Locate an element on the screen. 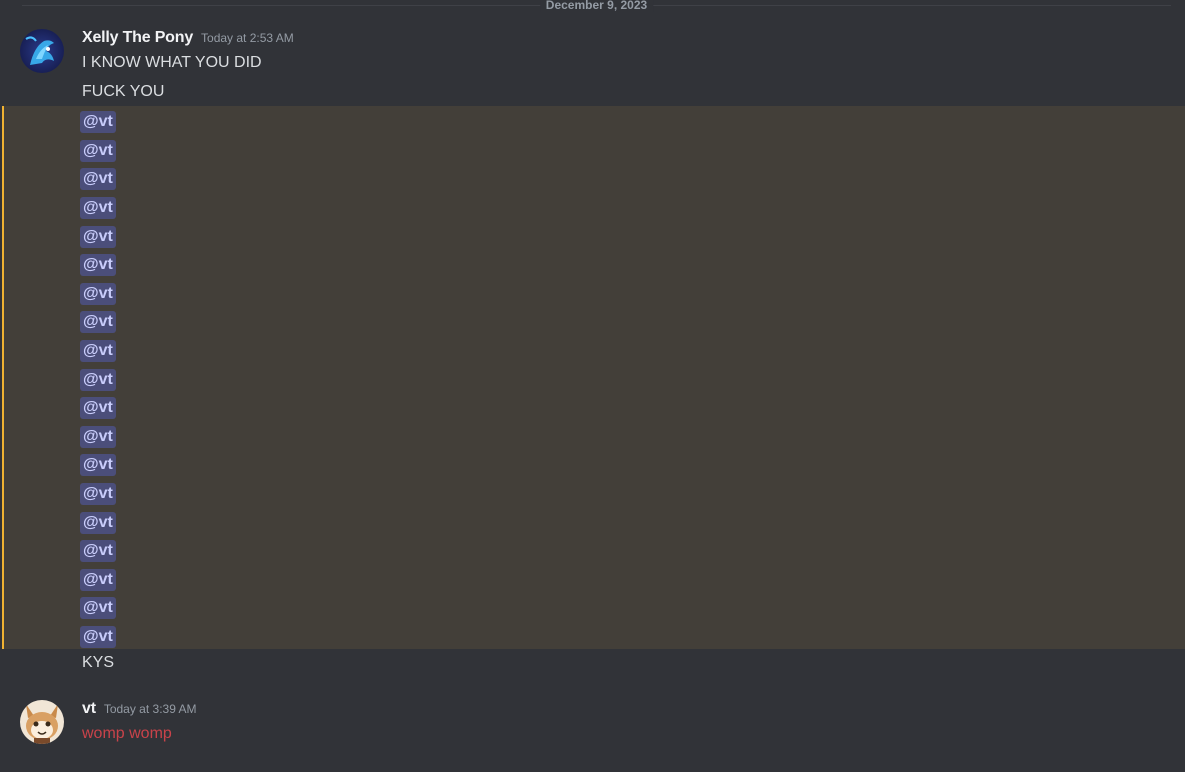 The image size is (1185, 772). message-text: FUCK YOU is located at coordinates (123, 91).